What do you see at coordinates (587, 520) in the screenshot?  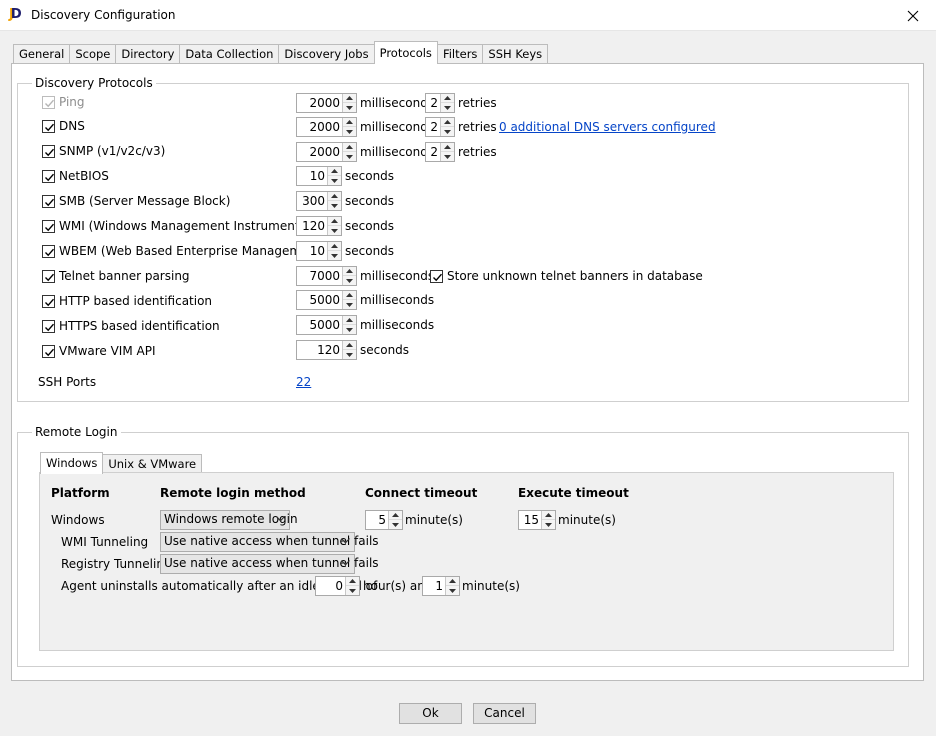 I see `execute-timeout-unit: minute(s)` at bounding box center [587, 520].